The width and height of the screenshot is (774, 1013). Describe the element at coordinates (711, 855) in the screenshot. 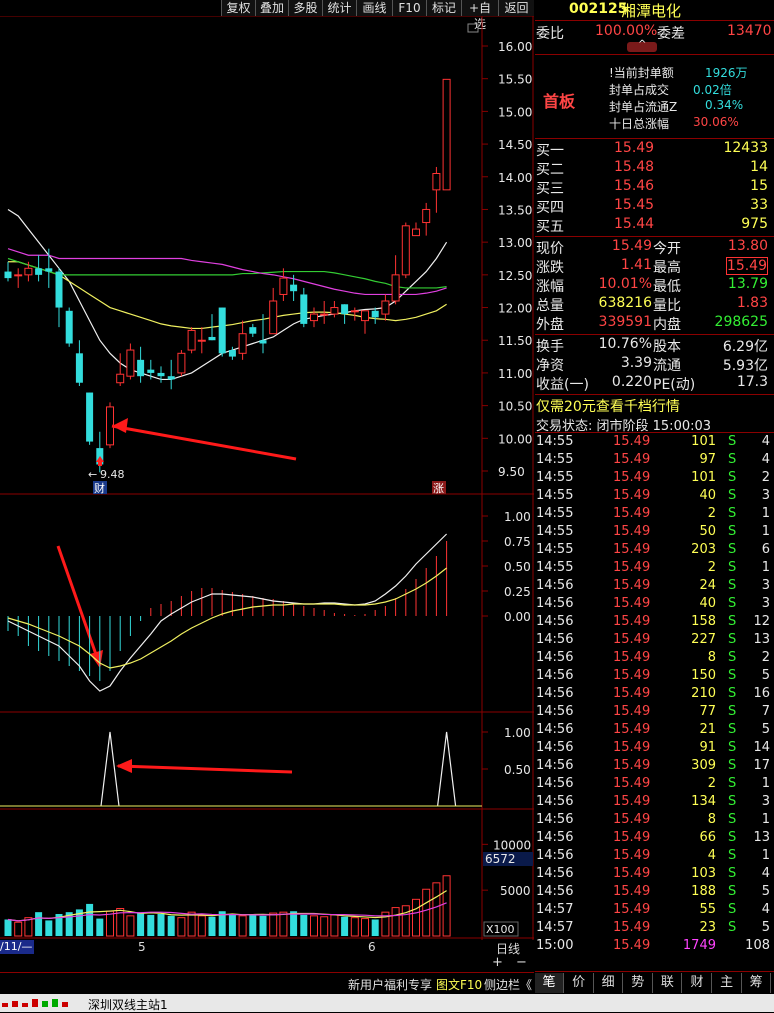

I see `tick-volume: 4` at that location.